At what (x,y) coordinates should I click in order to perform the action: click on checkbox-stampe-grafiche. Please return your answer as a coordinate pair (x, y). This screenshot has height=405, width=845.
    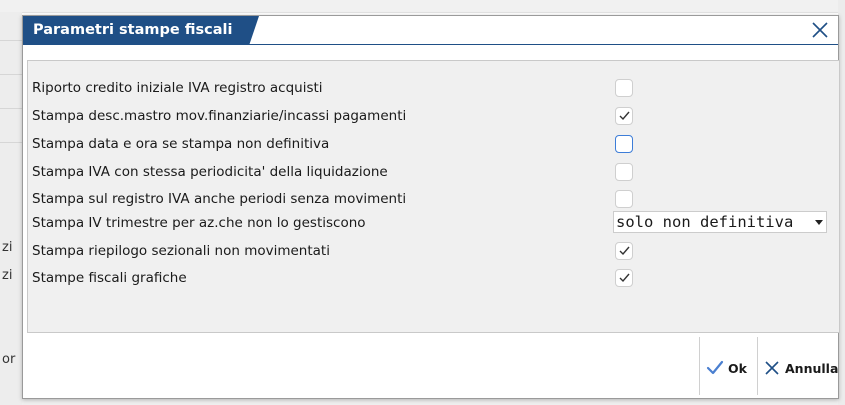
    Looking at the image, I should click on (624, 278).